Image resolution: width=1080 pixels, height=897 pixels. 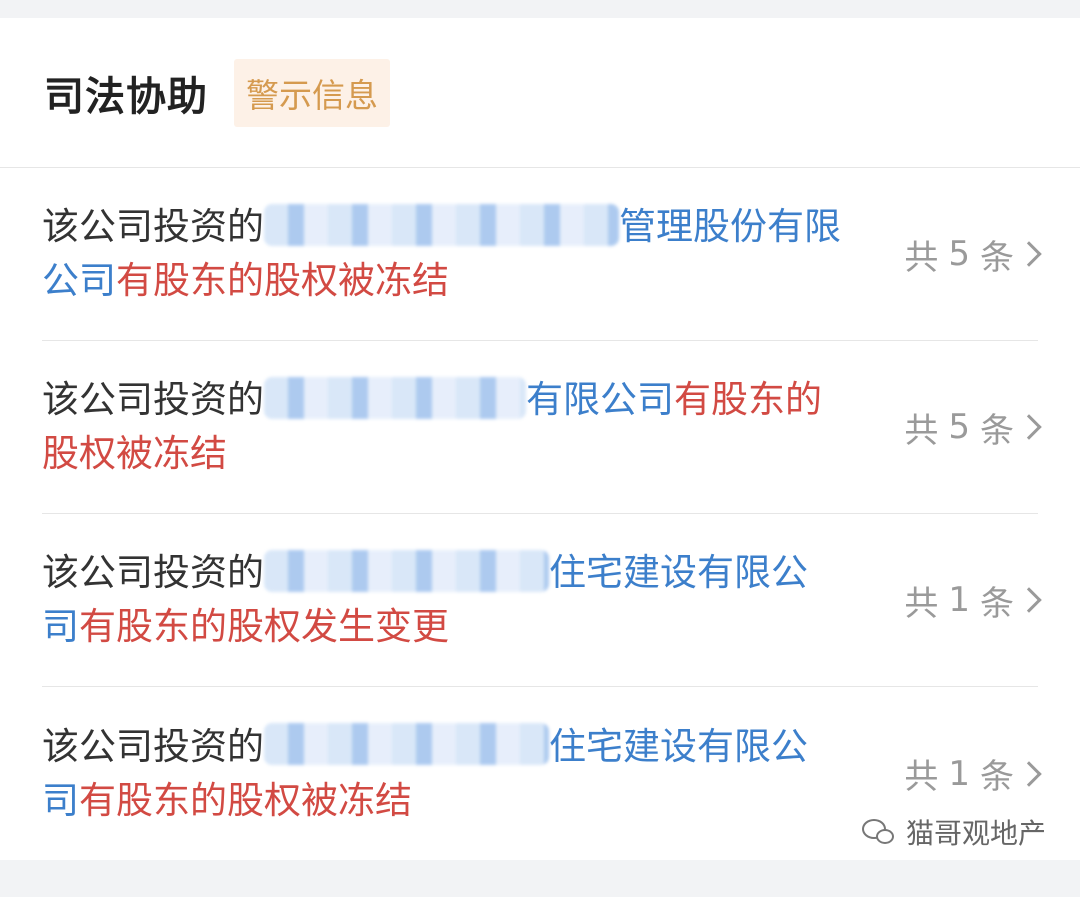 I want to click on list-item-text: 该公司投资的 管理股份有限公司有股东的股权被冻结, so click(x=442, y=254).